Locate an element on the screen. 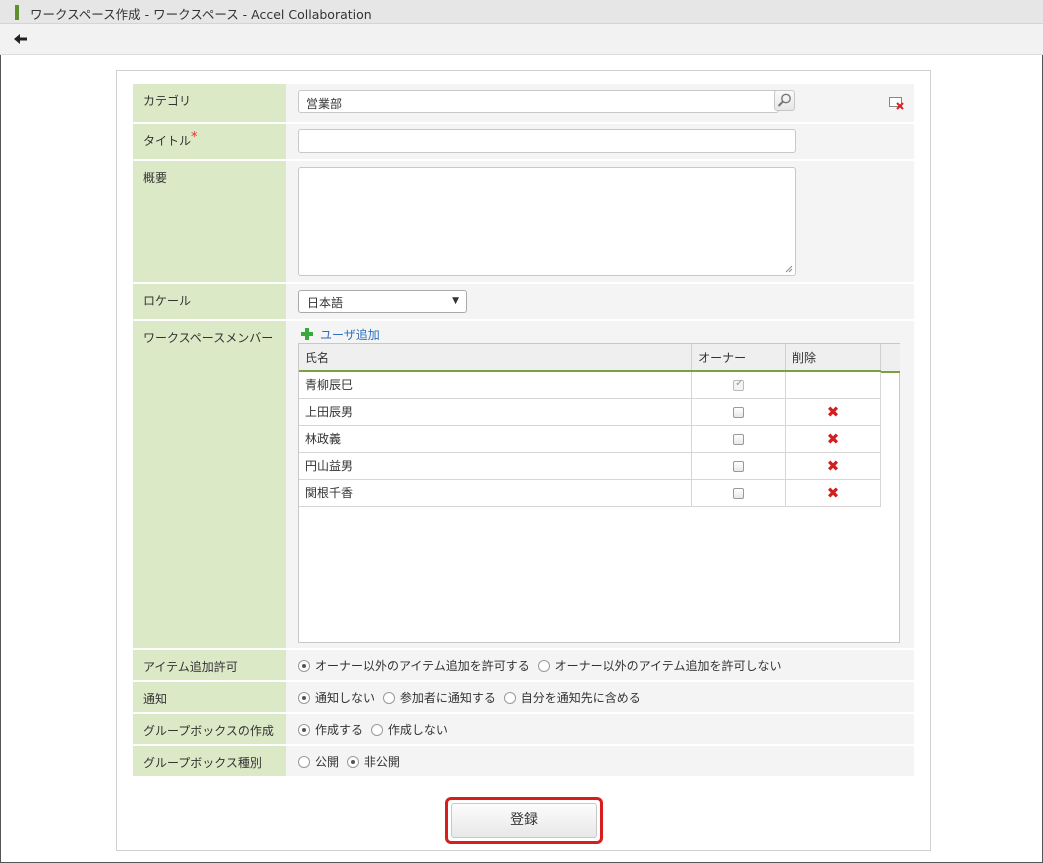 Image resolution: width=1043 pixels, height=863 pixels. resize-grip-icon is located at coordinates (789, 269).